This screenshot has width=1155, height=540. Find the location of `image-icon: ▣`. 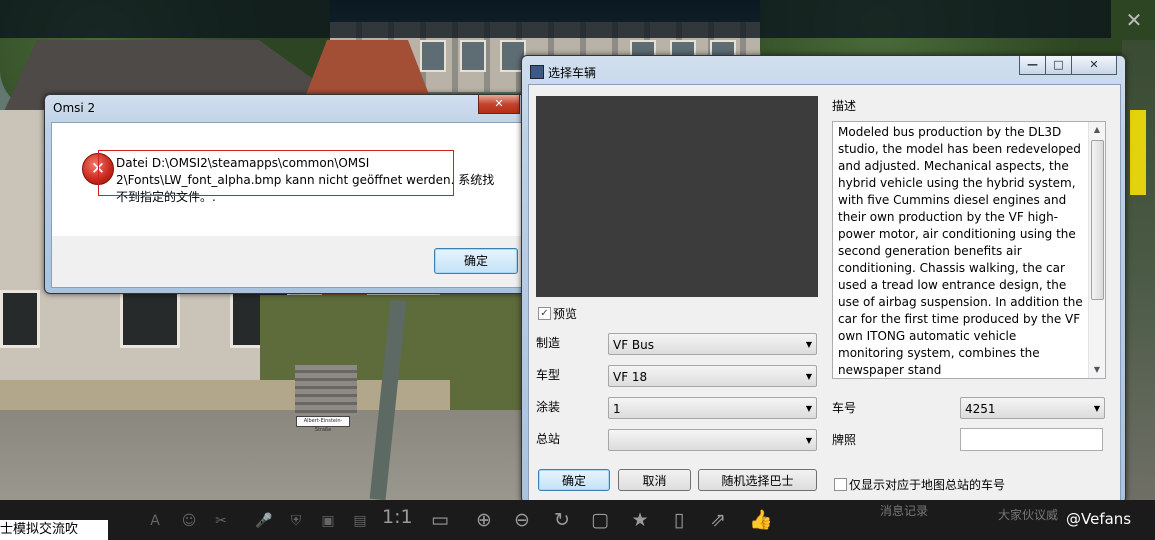

image-icon: ▣ is located at coordinates (328, 521).